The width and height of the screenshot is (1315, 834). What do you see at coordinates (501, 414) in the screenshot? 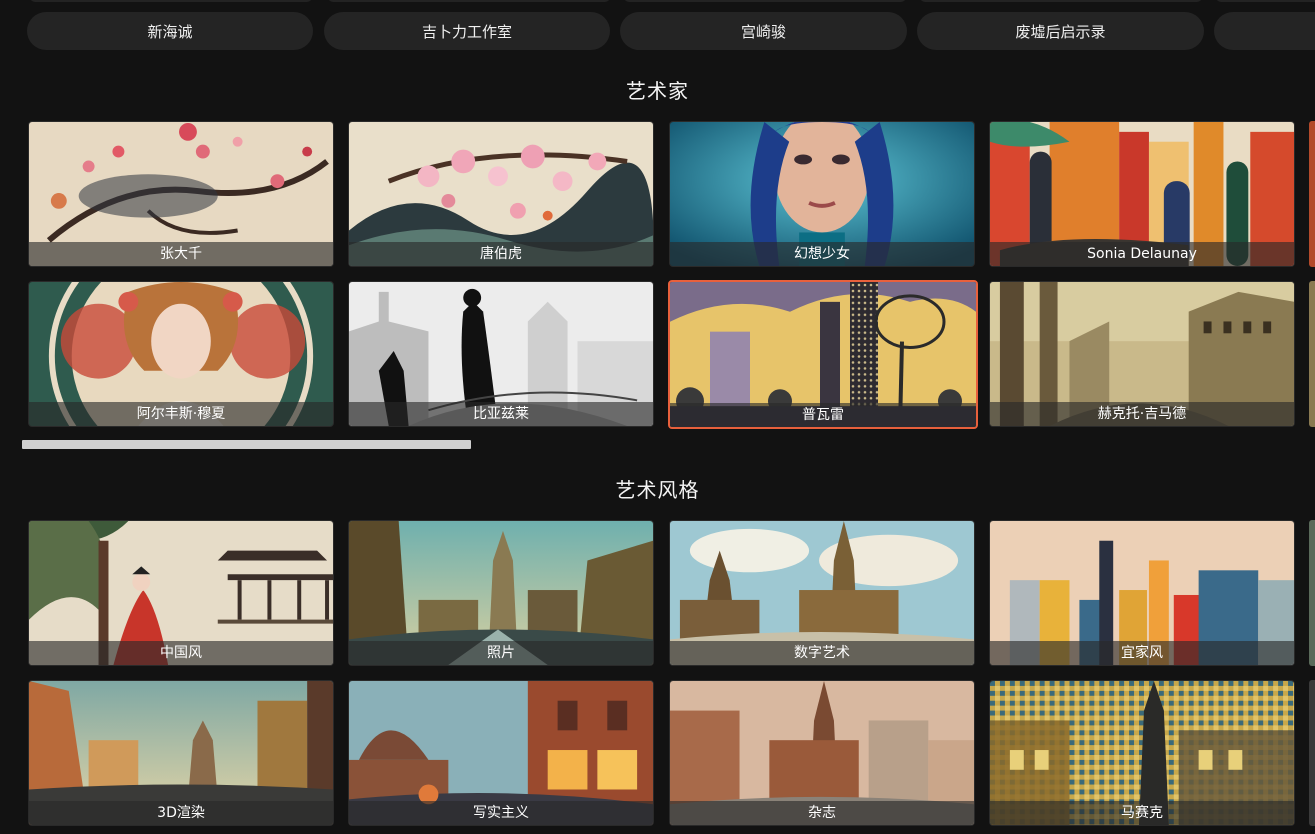
I see `card-caption: 比亚兹莱` at bounding box center [501, 414].